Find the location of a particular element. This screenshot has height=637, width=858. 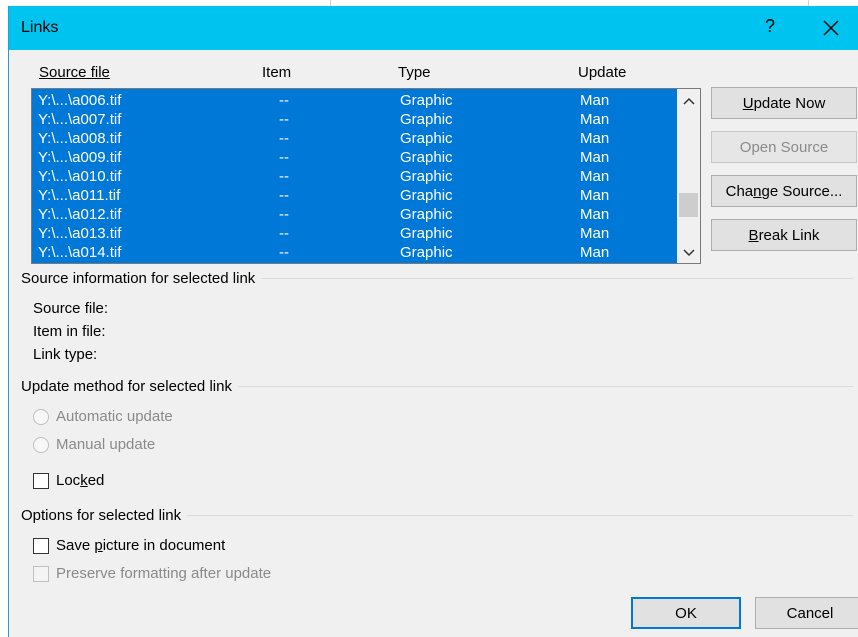

cancel-button: Cancel is located at coordinates (806, 613).